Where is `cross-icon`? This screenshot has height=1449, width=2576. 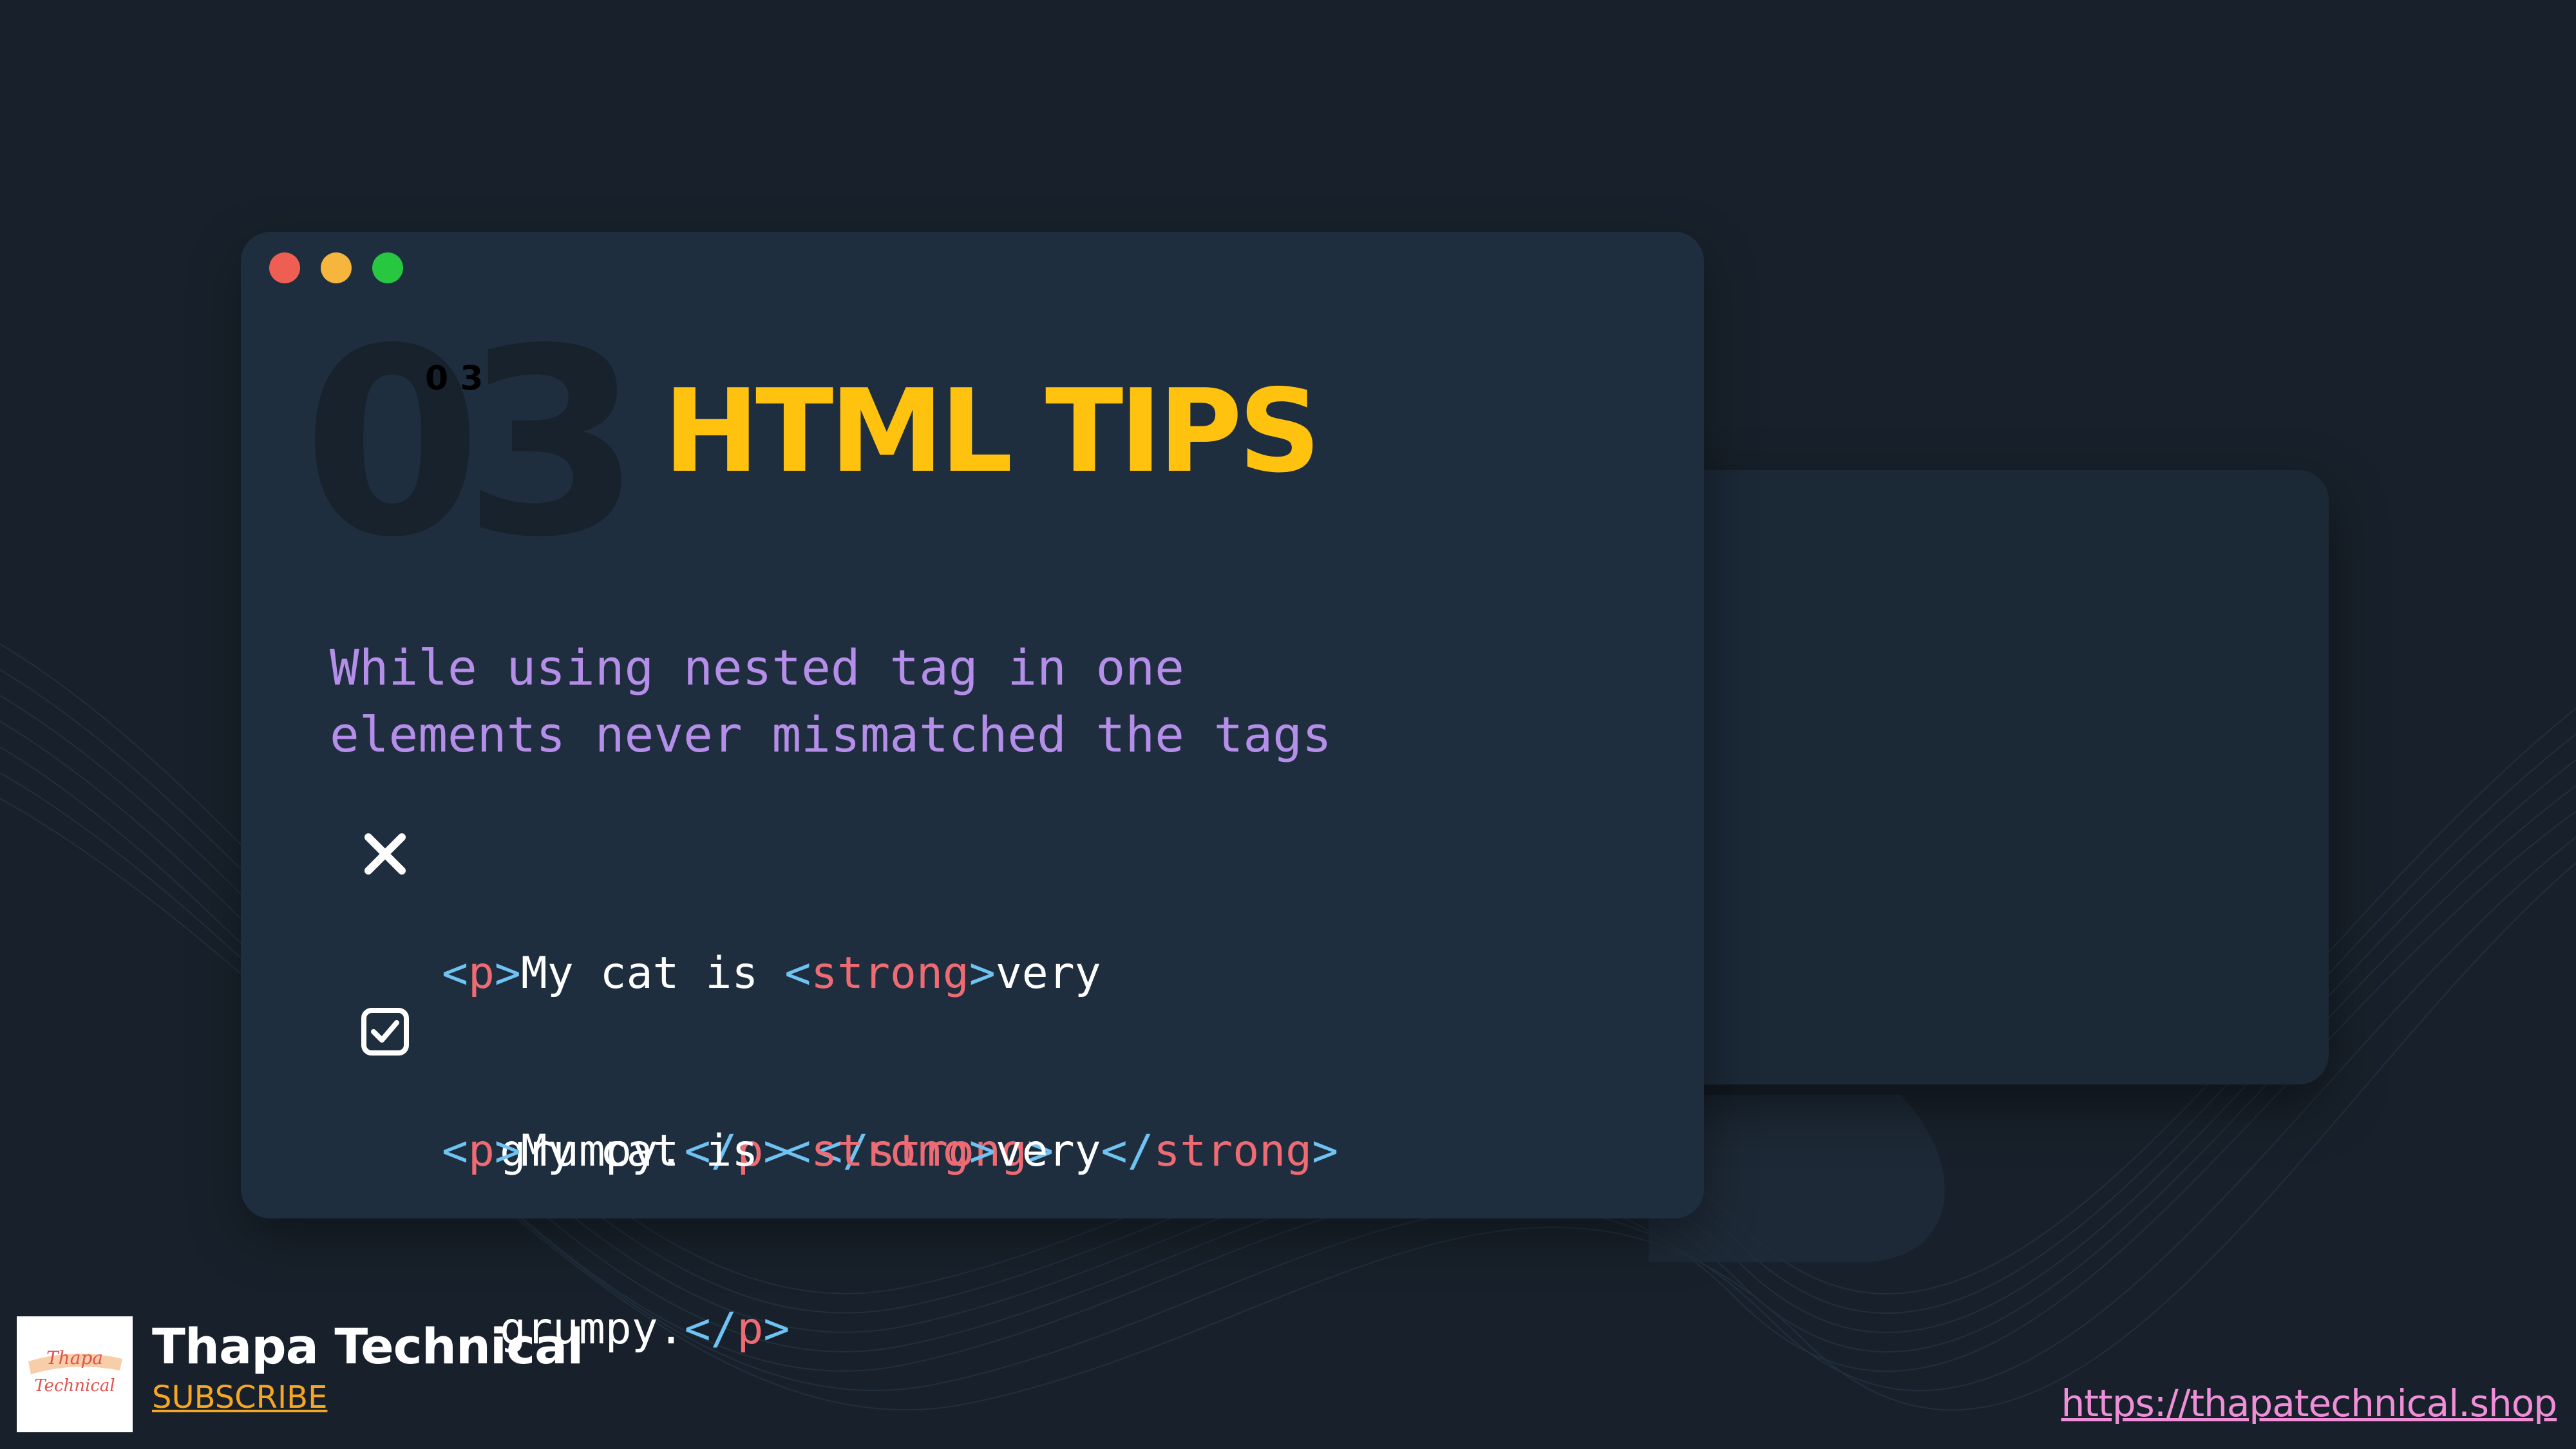 cross-icon is located at coordinates (385, 854).